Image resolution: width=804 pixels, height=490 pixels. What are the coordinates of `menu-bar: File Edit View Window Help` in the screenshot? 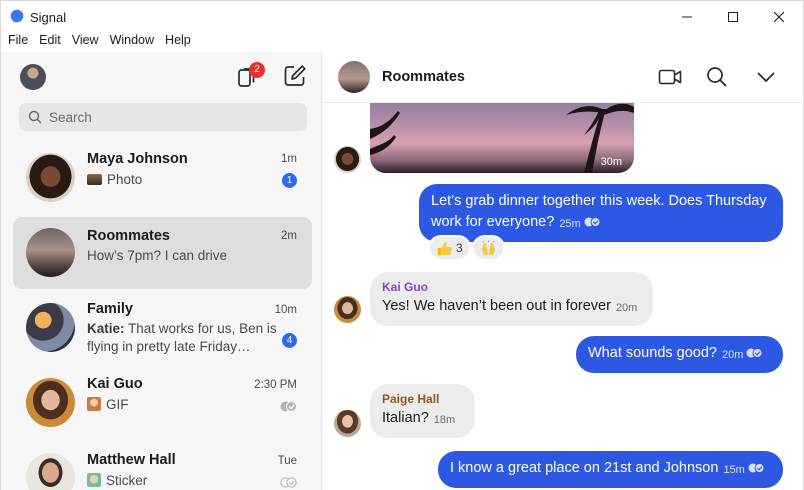 It's located at (402, 42).